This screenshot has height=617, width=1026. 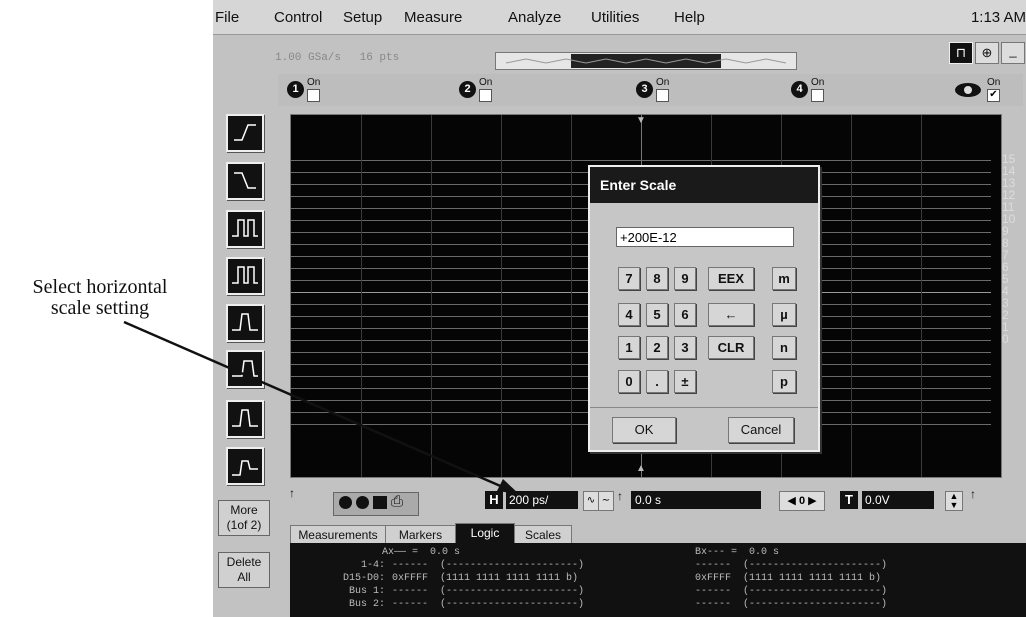 I want to click on key-4: 4, so click(x=629, y=314).